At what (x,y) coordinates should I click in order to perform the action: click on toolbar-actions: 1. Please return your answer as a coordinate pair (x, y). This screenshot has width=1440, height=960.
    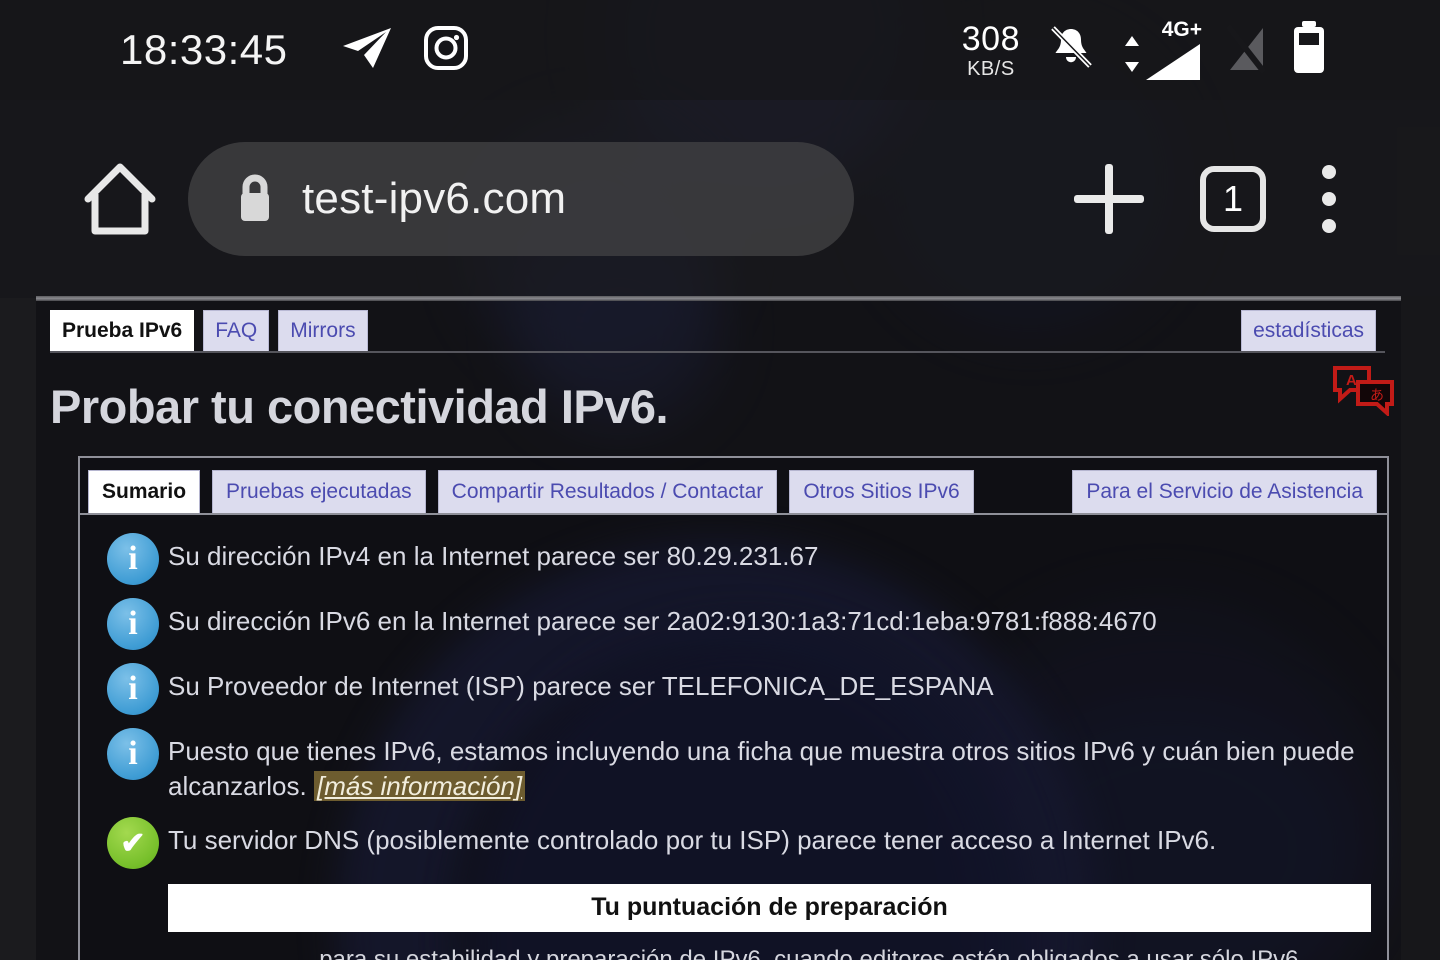
    Looking at the image, I should click on (1205, 199).